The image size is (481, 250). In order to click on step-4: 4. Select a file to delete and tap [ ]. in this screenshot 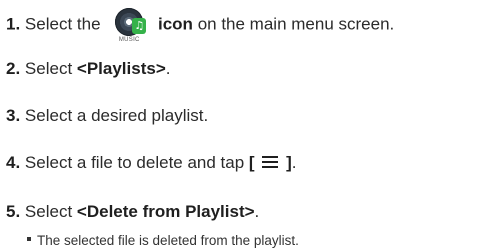, I will do `click(151, 163)`.